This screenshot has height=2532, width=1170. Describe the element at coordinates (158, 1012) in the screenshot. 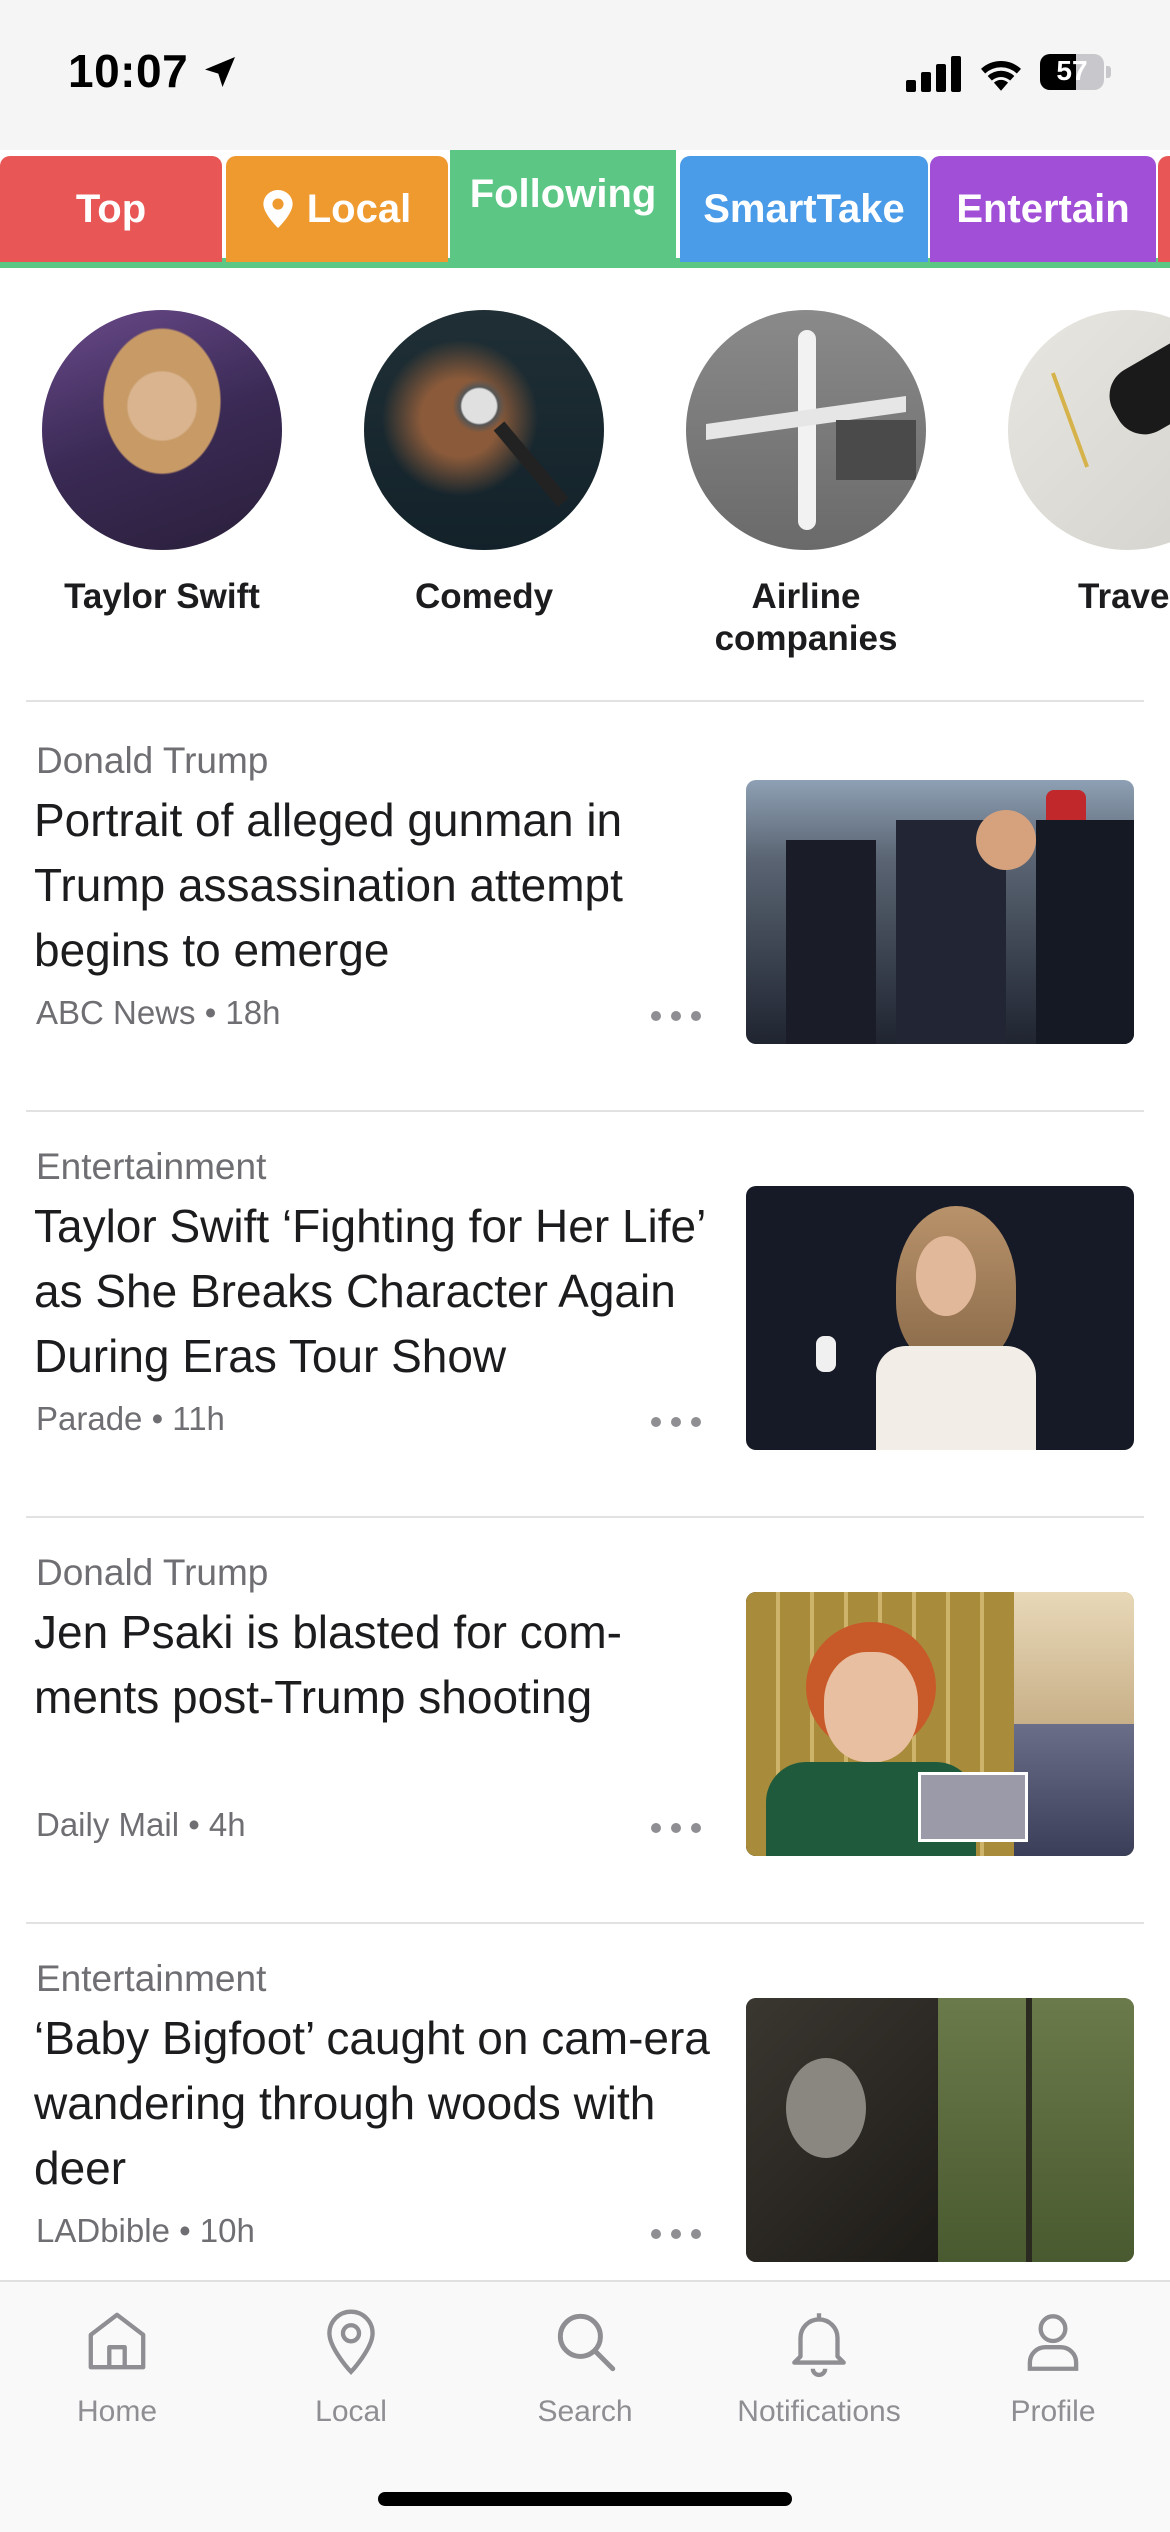

I see `article-source-time: ABC News • 18h` at that location.